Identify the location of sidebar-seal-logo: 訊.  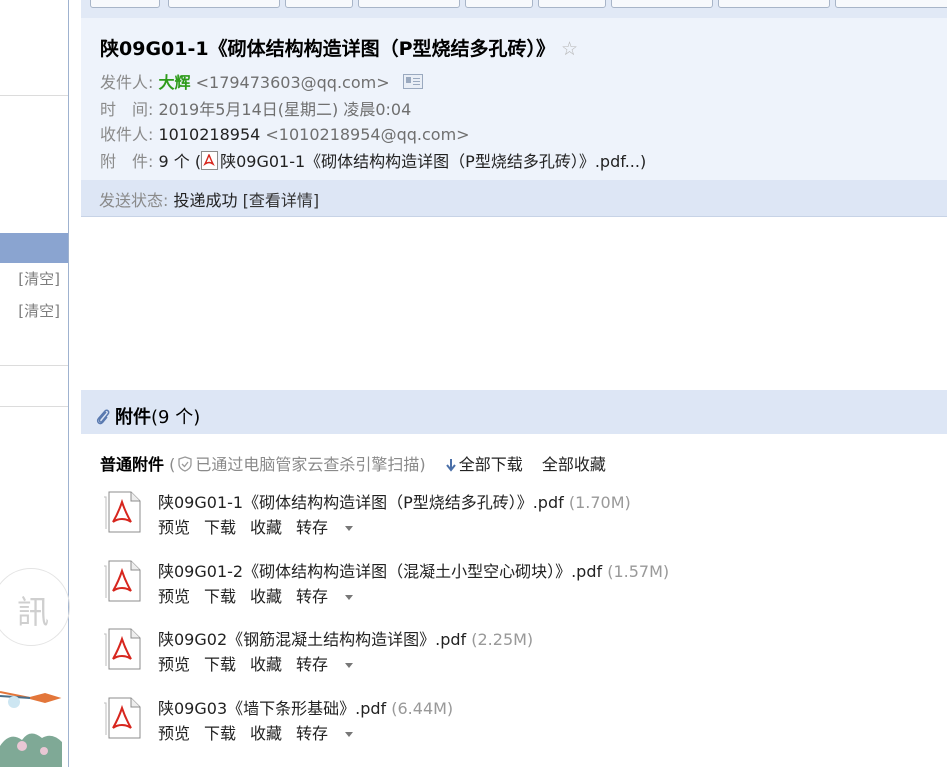
(35, 607).